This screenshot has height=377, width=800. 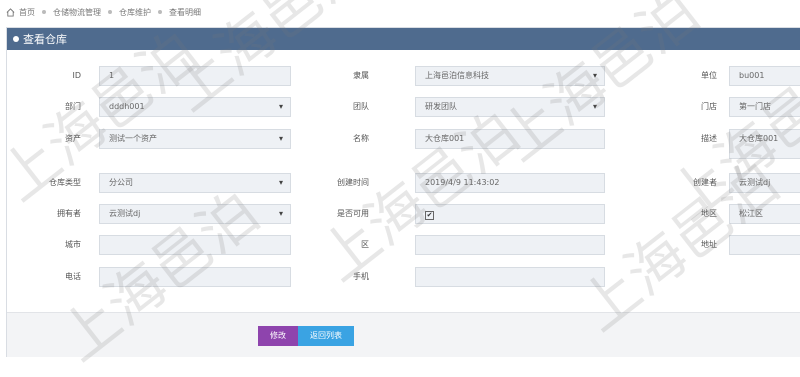 What do you see at coordinates (195, 277) in the screenshot?
I see `phone-field` at bounding box center [195, 277].